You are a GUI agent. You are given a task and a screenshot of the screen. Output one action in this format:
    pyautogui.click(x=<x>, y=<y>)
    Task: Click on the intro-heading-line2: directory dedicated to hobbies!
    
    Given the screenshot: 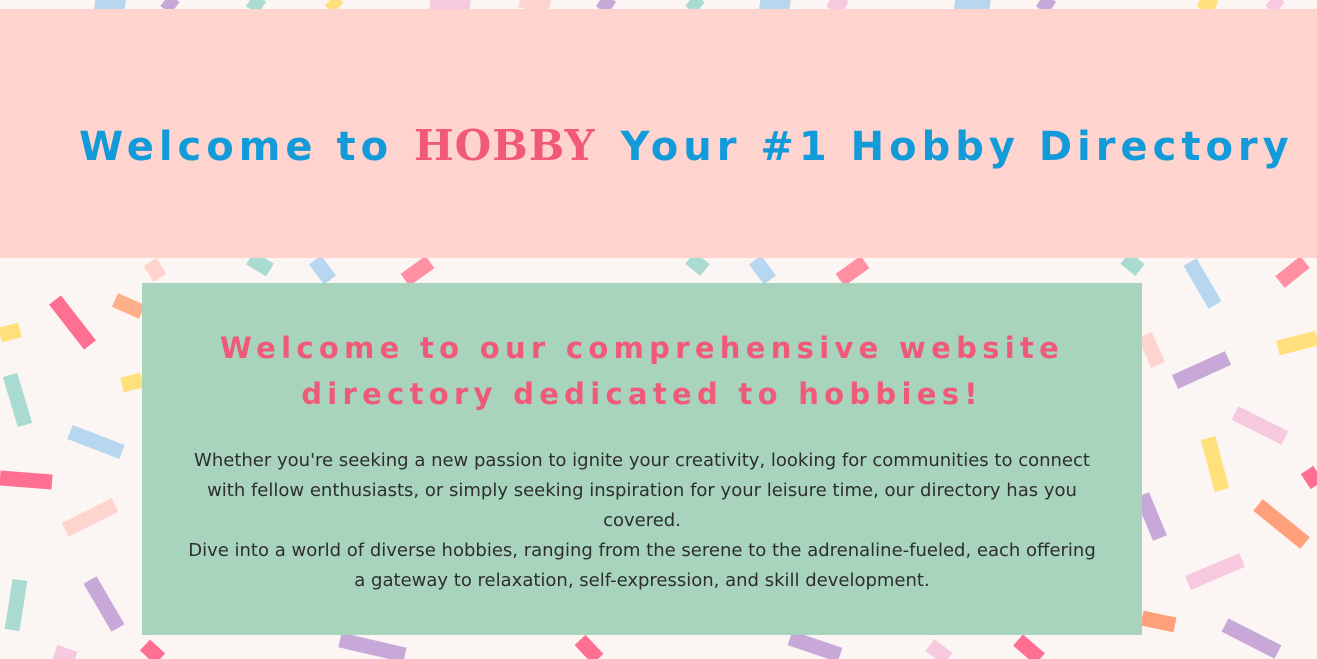 What is the action you would take?
    pyautogui.click(x=642, y=394)
    